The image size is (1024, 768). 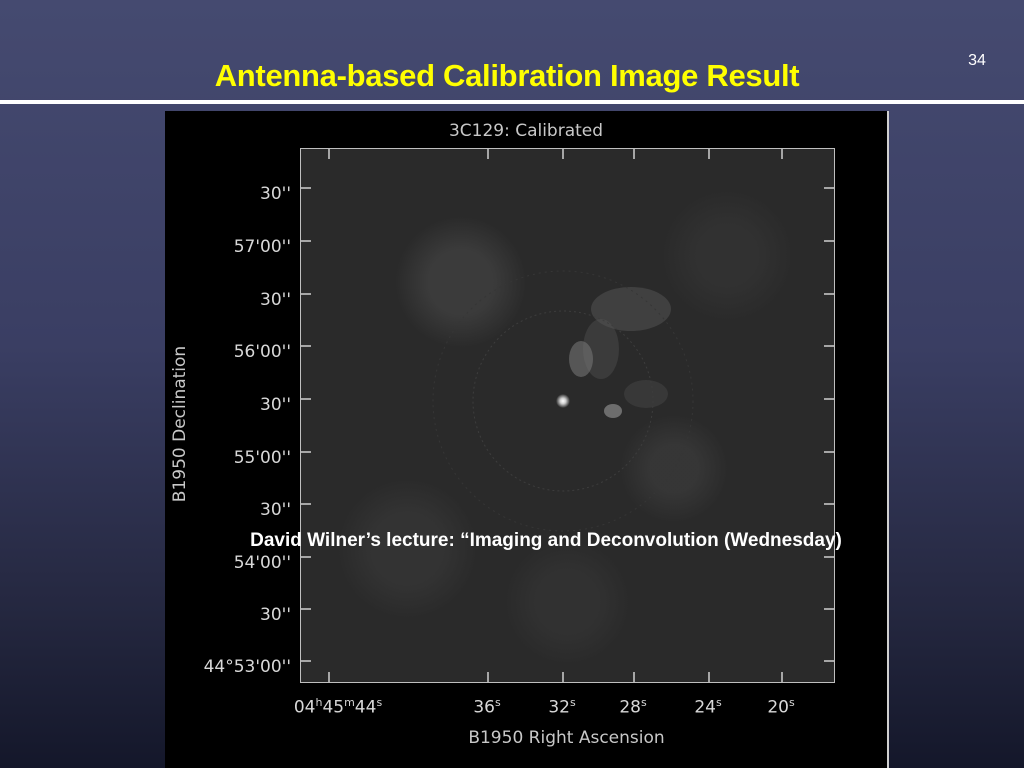 What do you see at coordinates (781, 707) in the screenshot?
I see `x-tick-label: 20s` at bounding box center [781, 707].